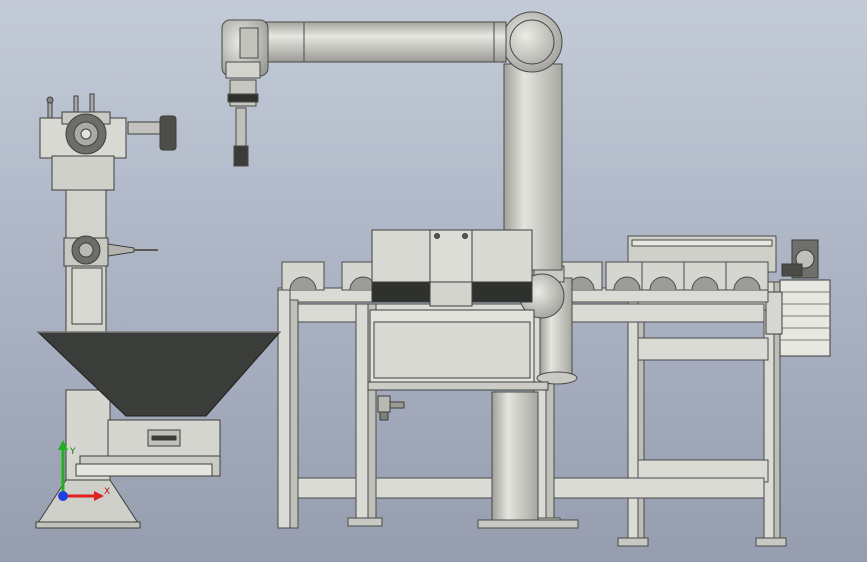 The height and width of the screenshot is (562, 867). Describe the element at coordinates (63, 496) in the screenshot. I see `triad-z-axis` at that location.